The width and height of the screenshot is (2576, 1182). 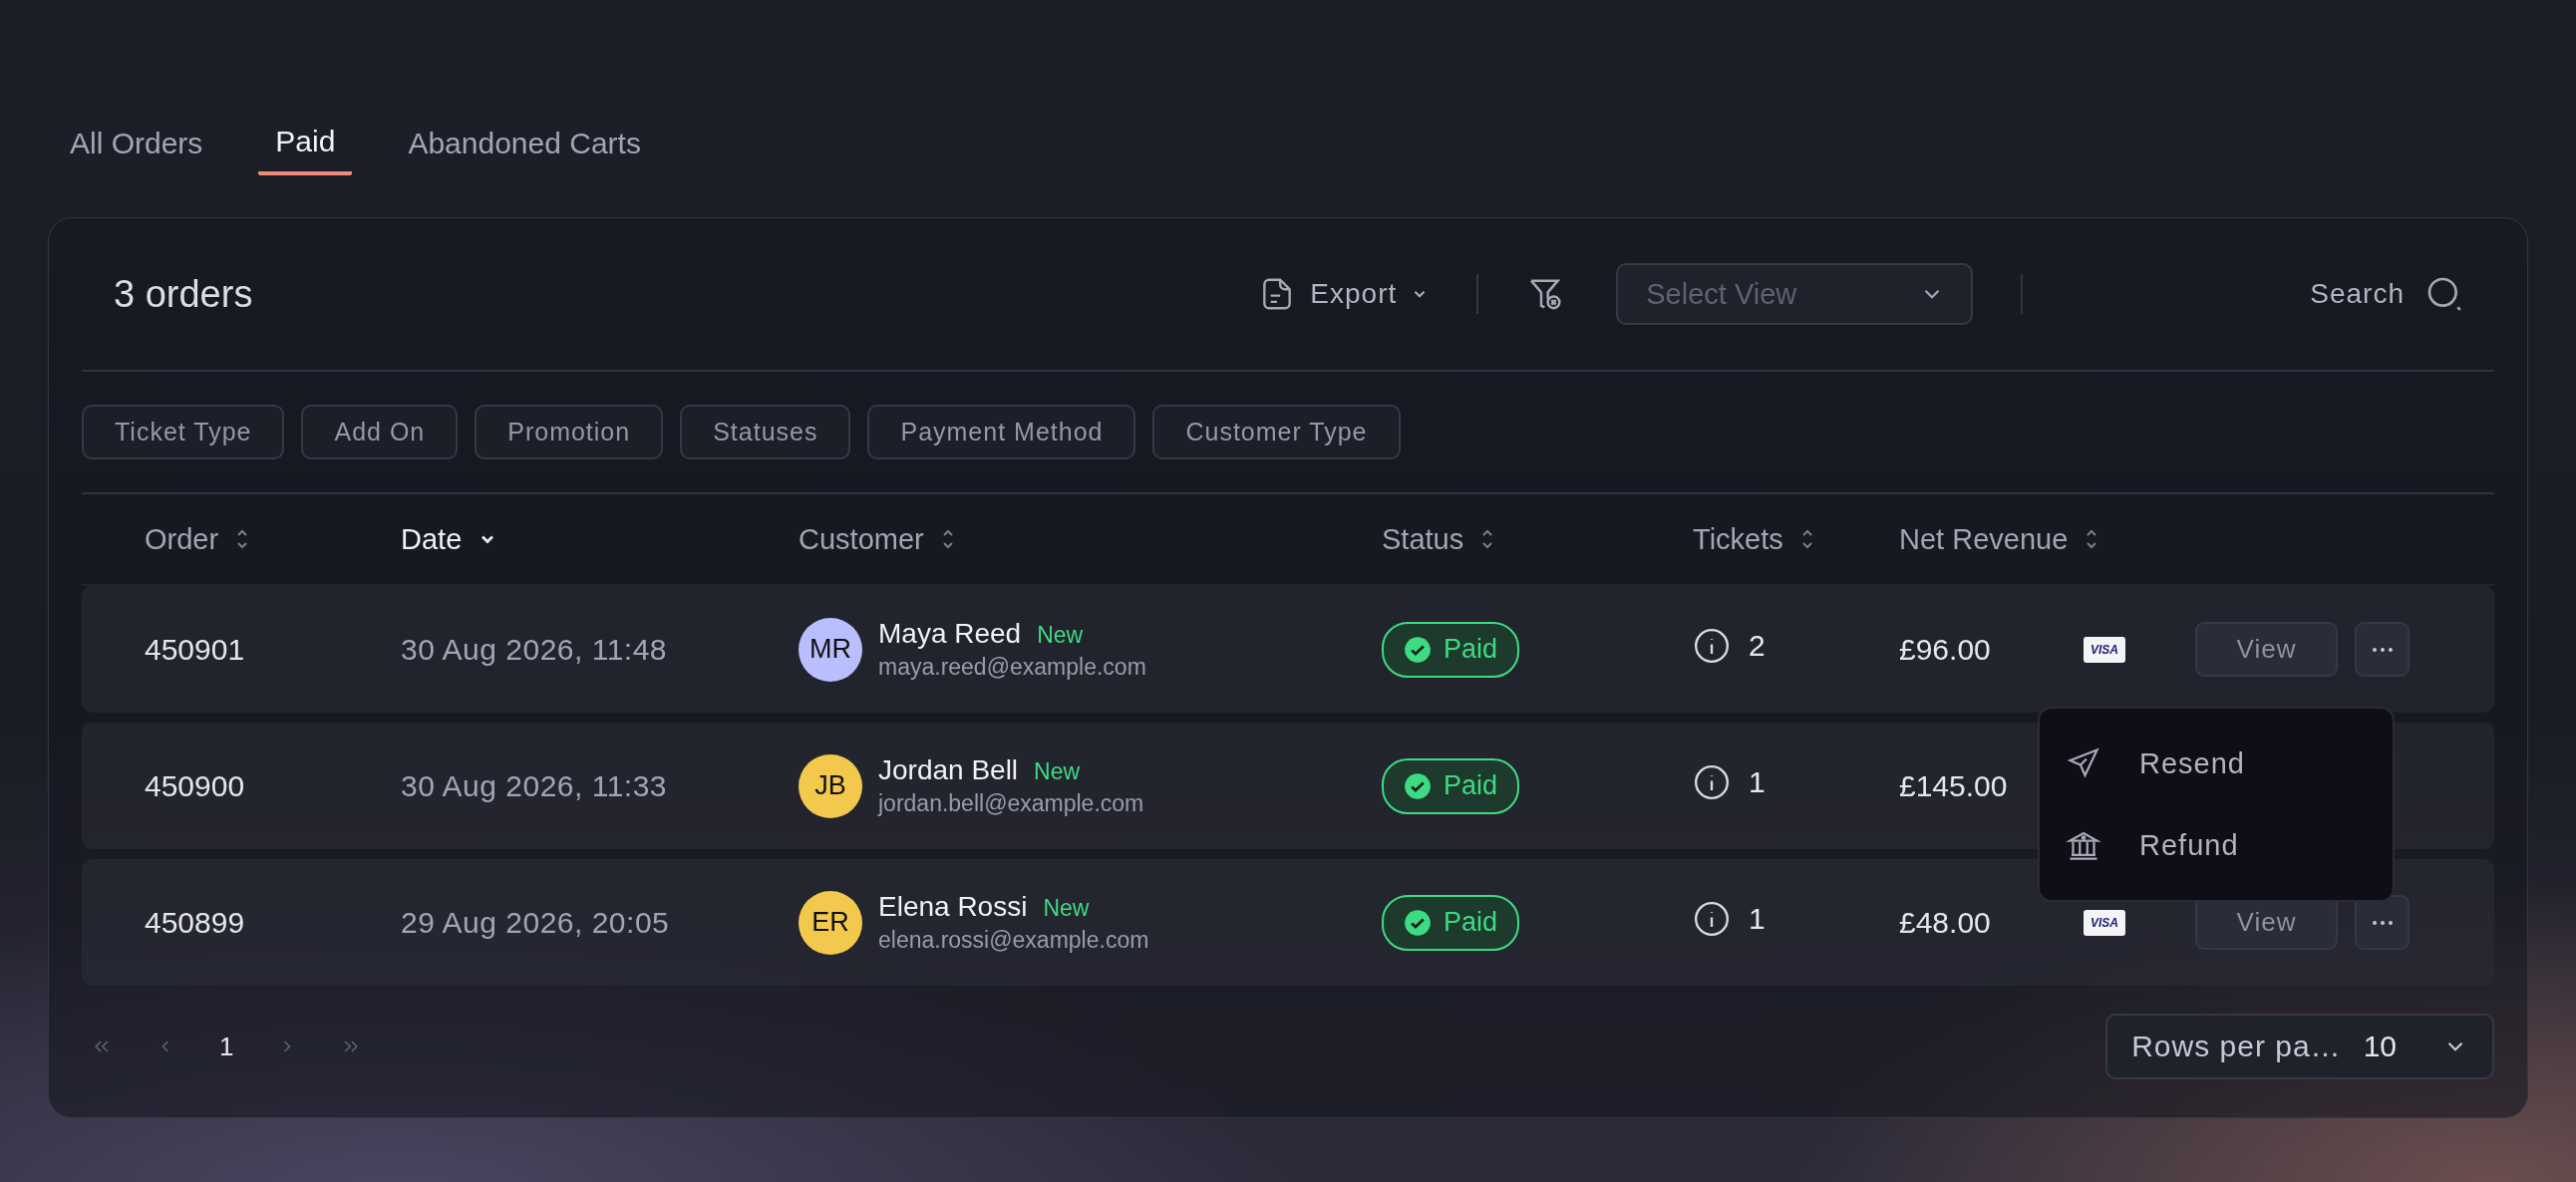 What do you see at coordinates (1344, 294) in the screenshot?
I see `export-button: Export` at bounding box center [1344, 294].